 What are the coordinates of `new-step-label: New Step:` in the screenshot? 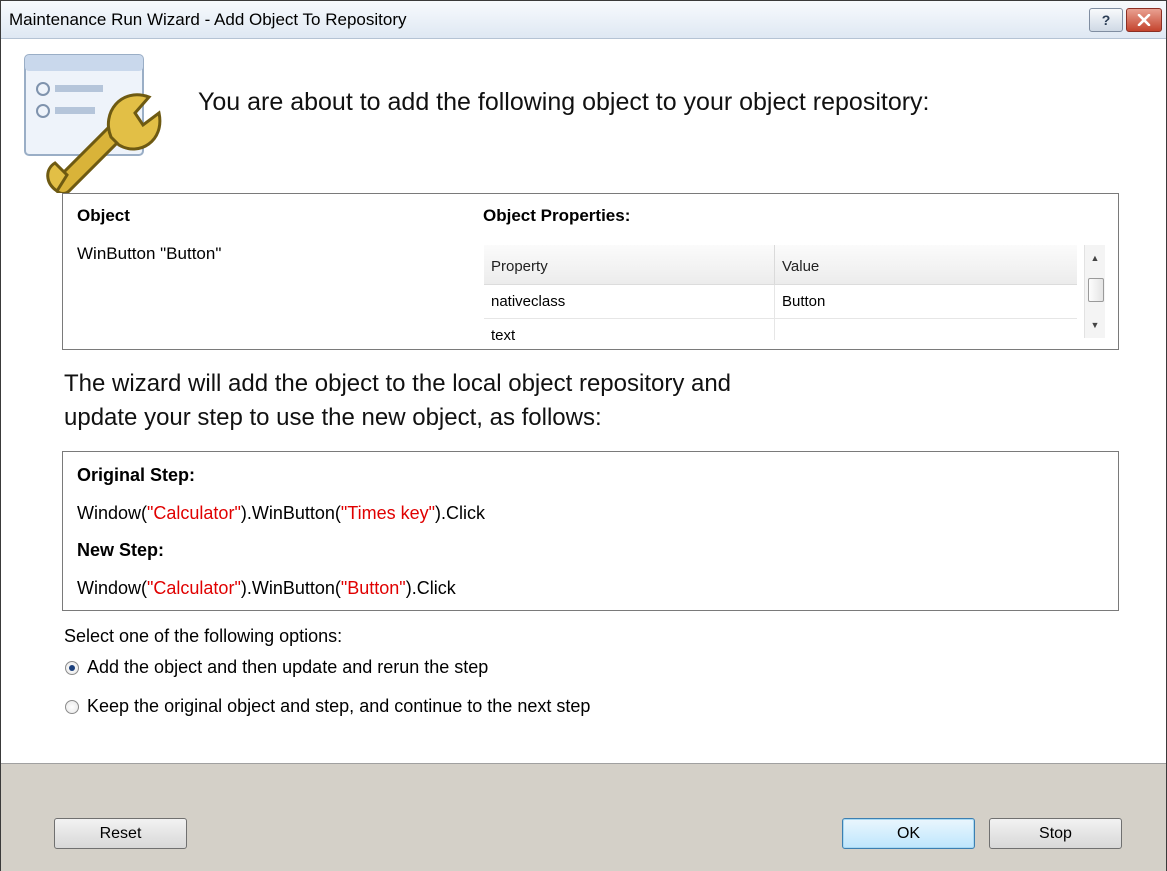 It's located at (121, 550).